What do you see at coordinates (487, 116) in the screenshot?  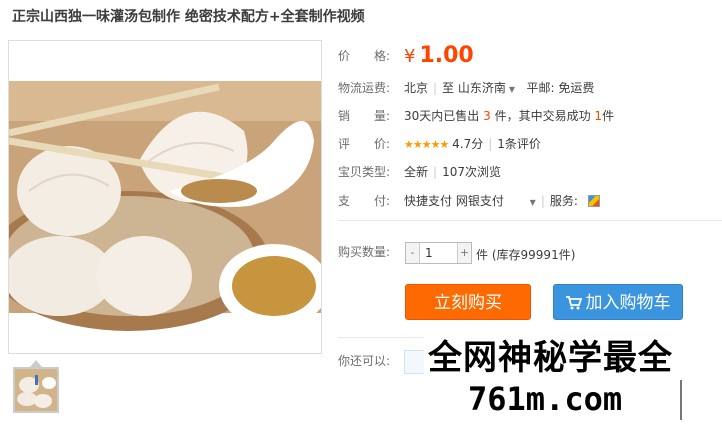 I see `sales-sold-count: 3` at bounding box center [487, 116].